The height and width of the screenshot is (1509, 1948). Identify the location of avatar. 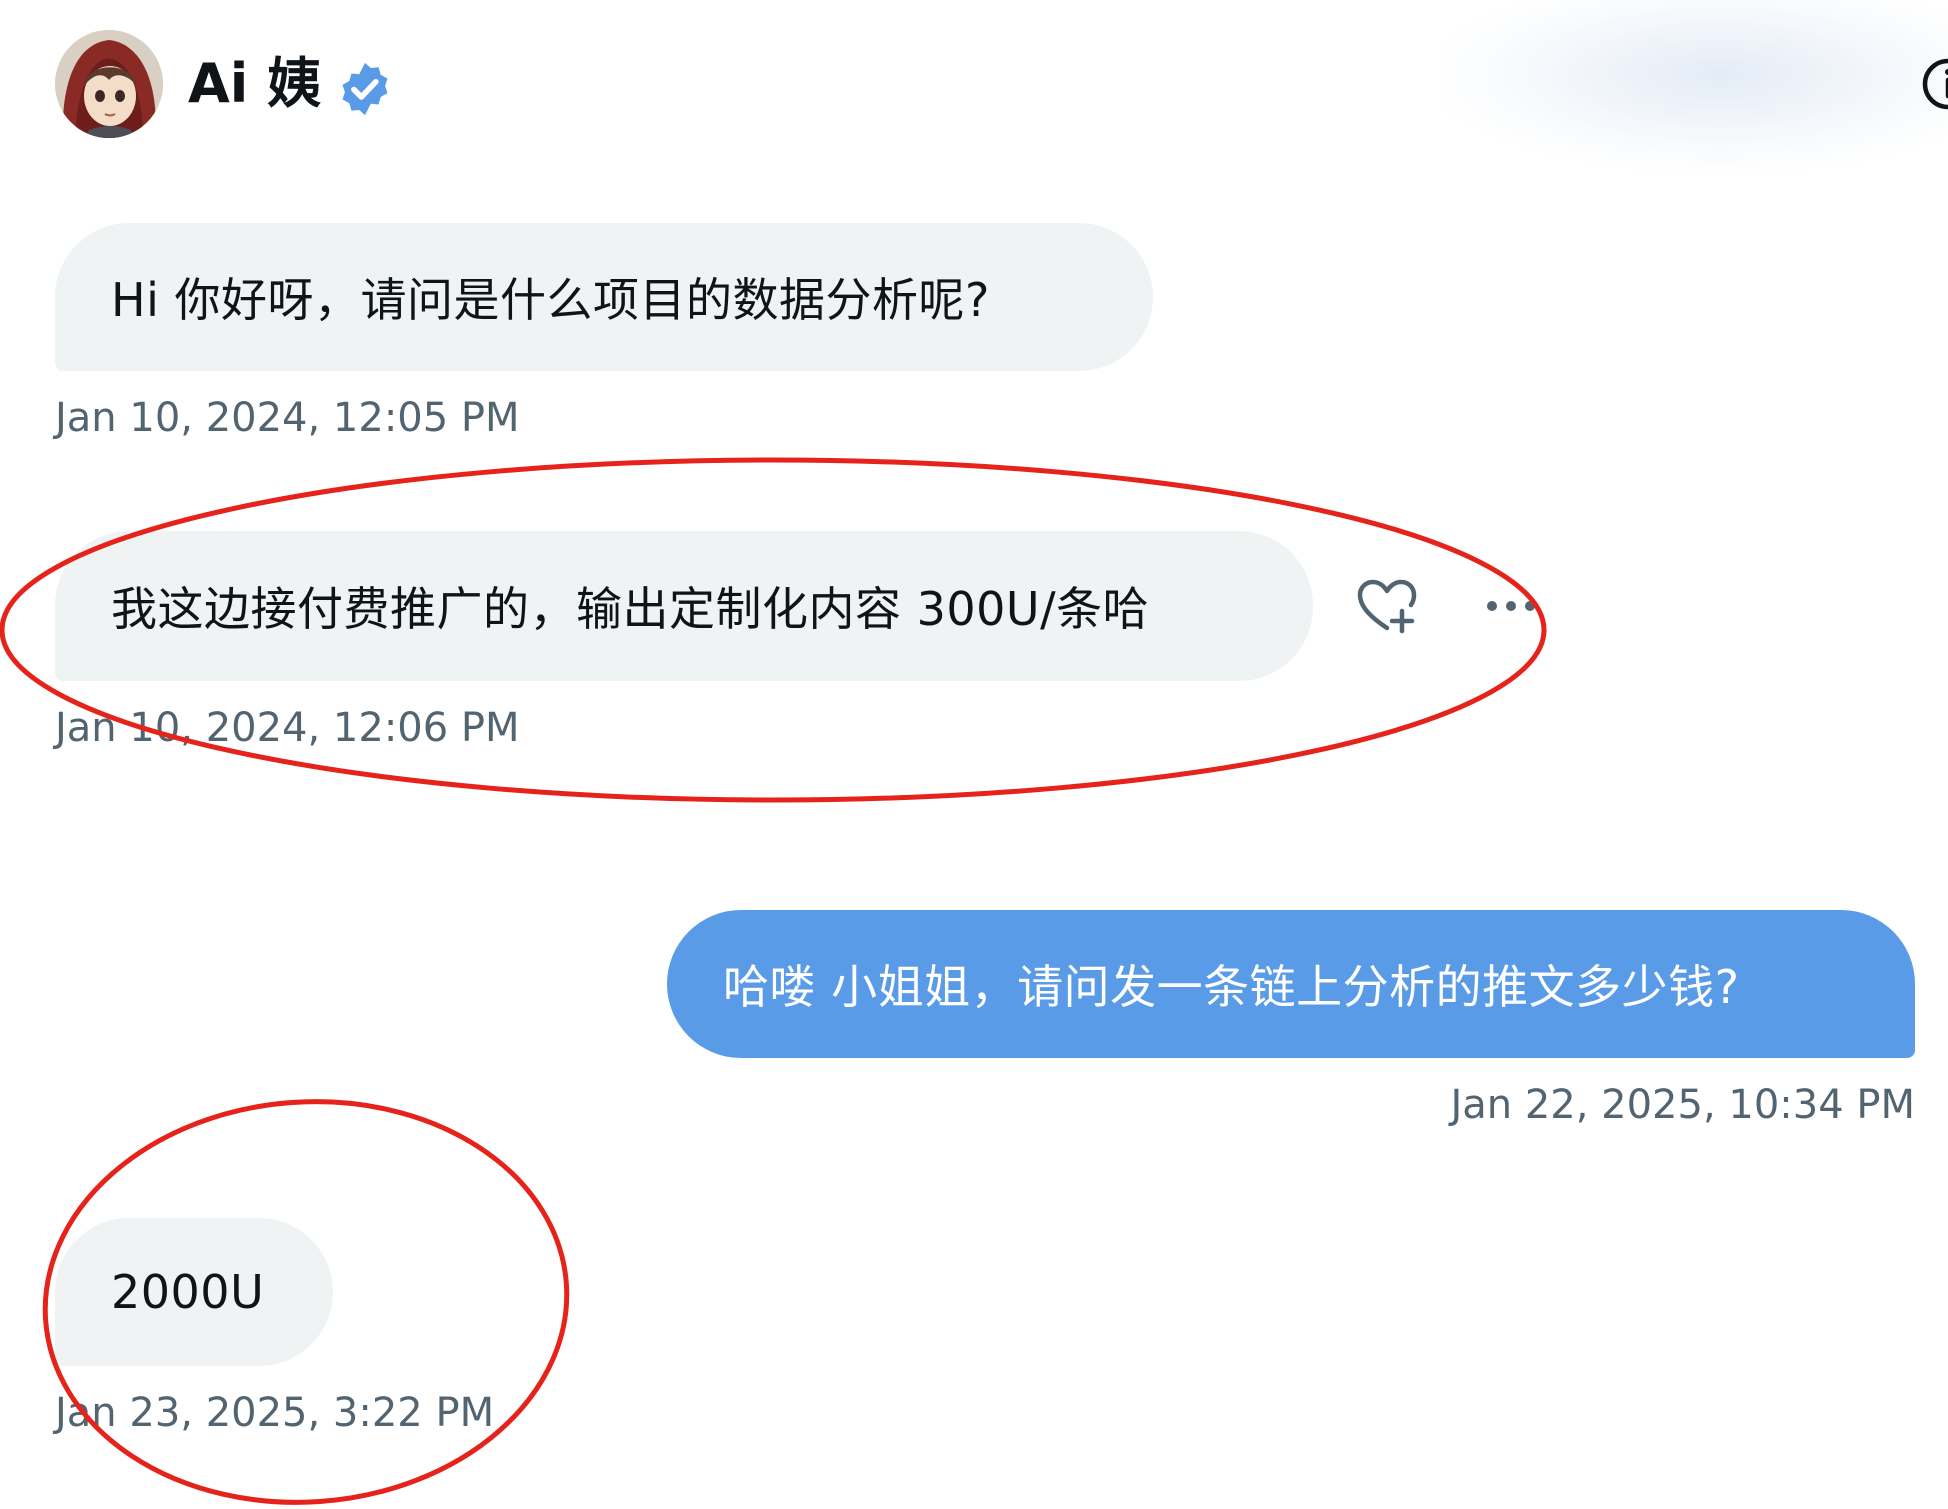
(109, 84).